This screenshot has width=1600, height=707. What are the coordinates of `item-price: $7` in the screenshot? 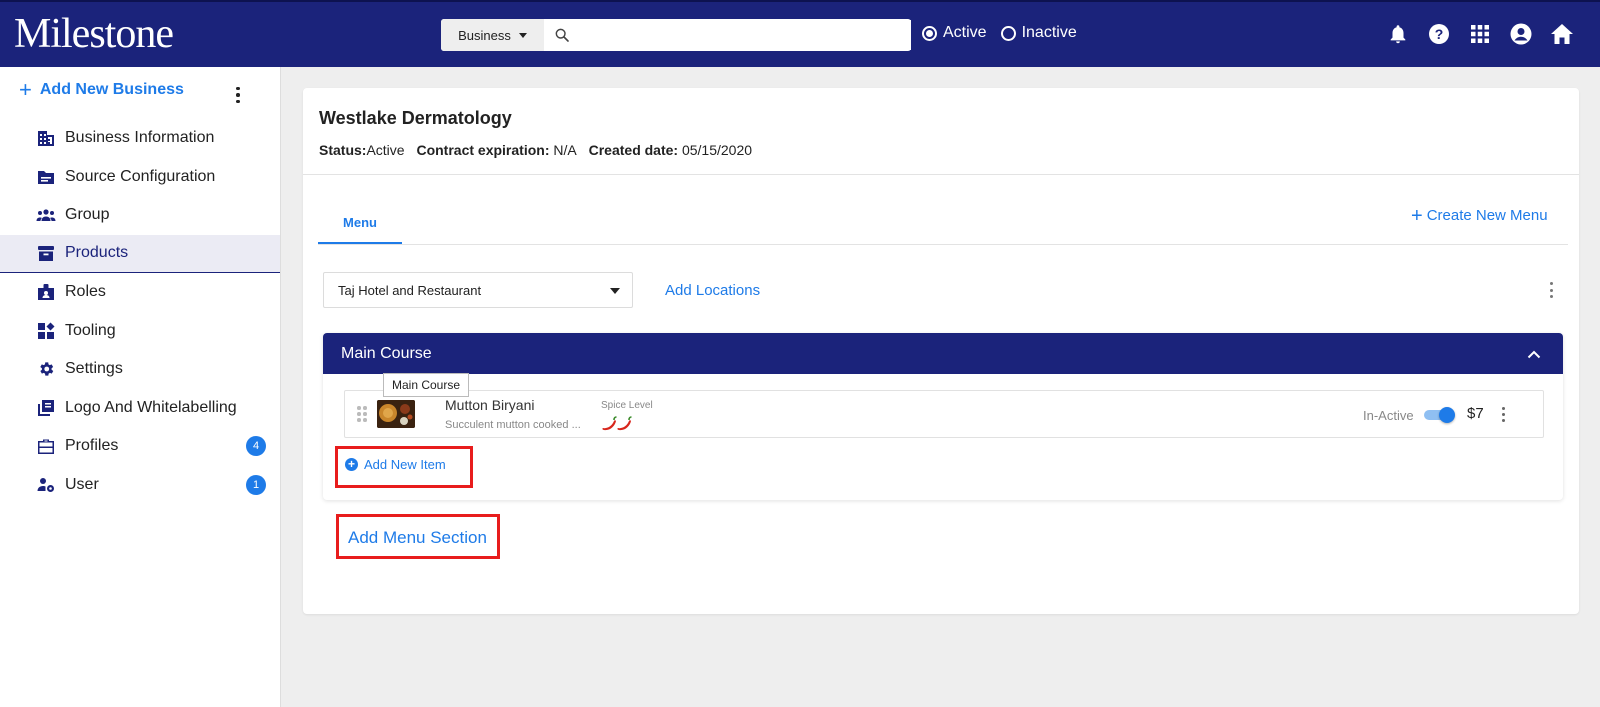 It's located at (1475, 413).